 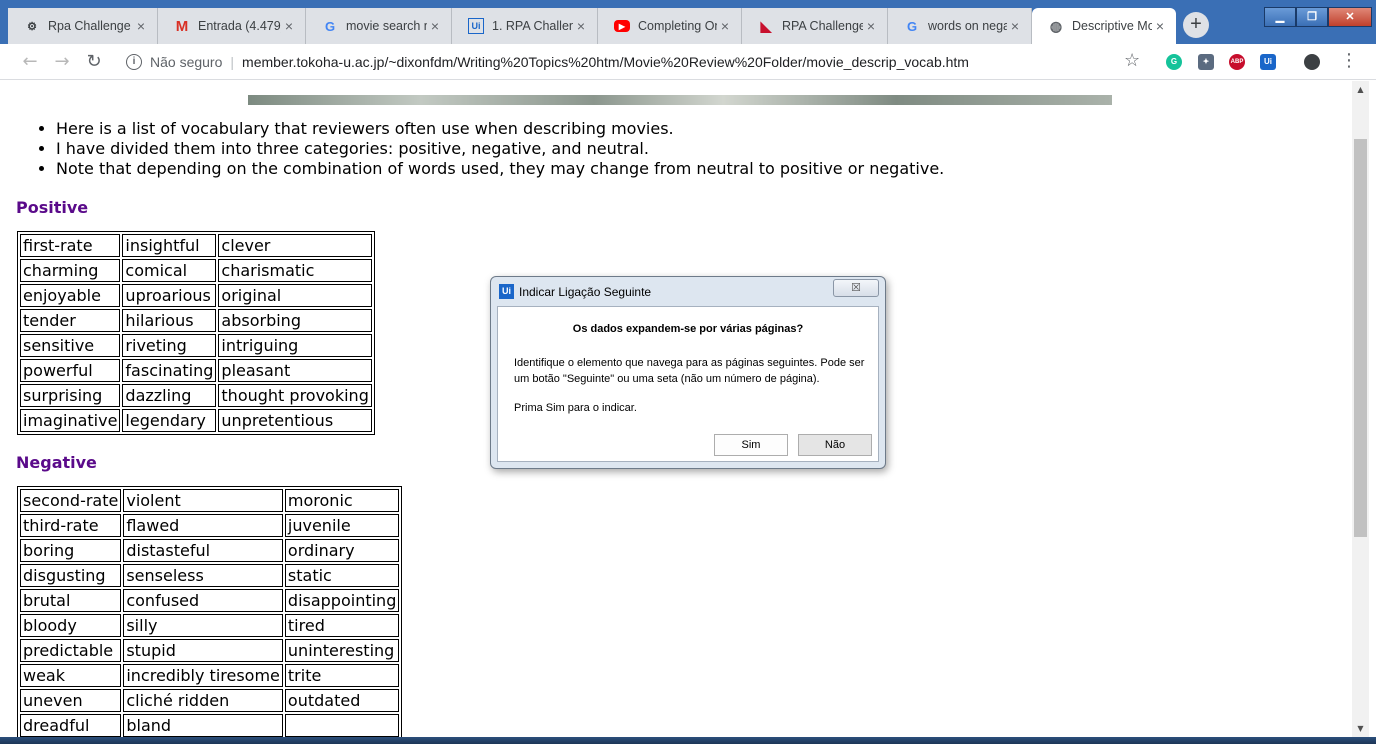 What do you see at coordinates (196, 370) in the screenshot?
I see `table-row: powerful fascinating pleasant` at bounding box center [196, 370].